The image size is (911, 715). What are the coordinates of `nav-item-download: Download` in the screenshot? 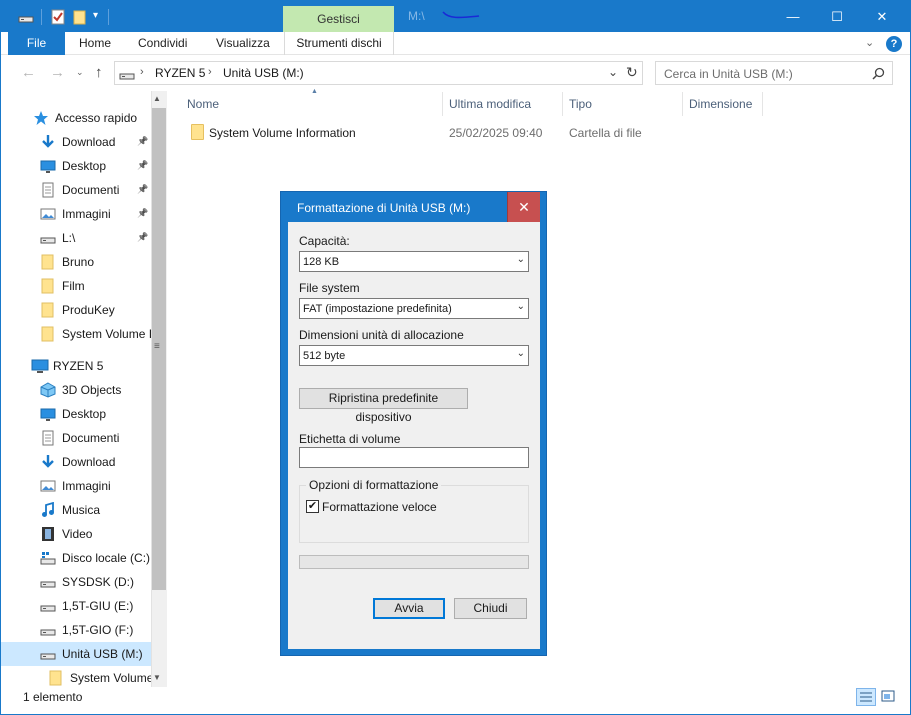 It's located at (76, 462).